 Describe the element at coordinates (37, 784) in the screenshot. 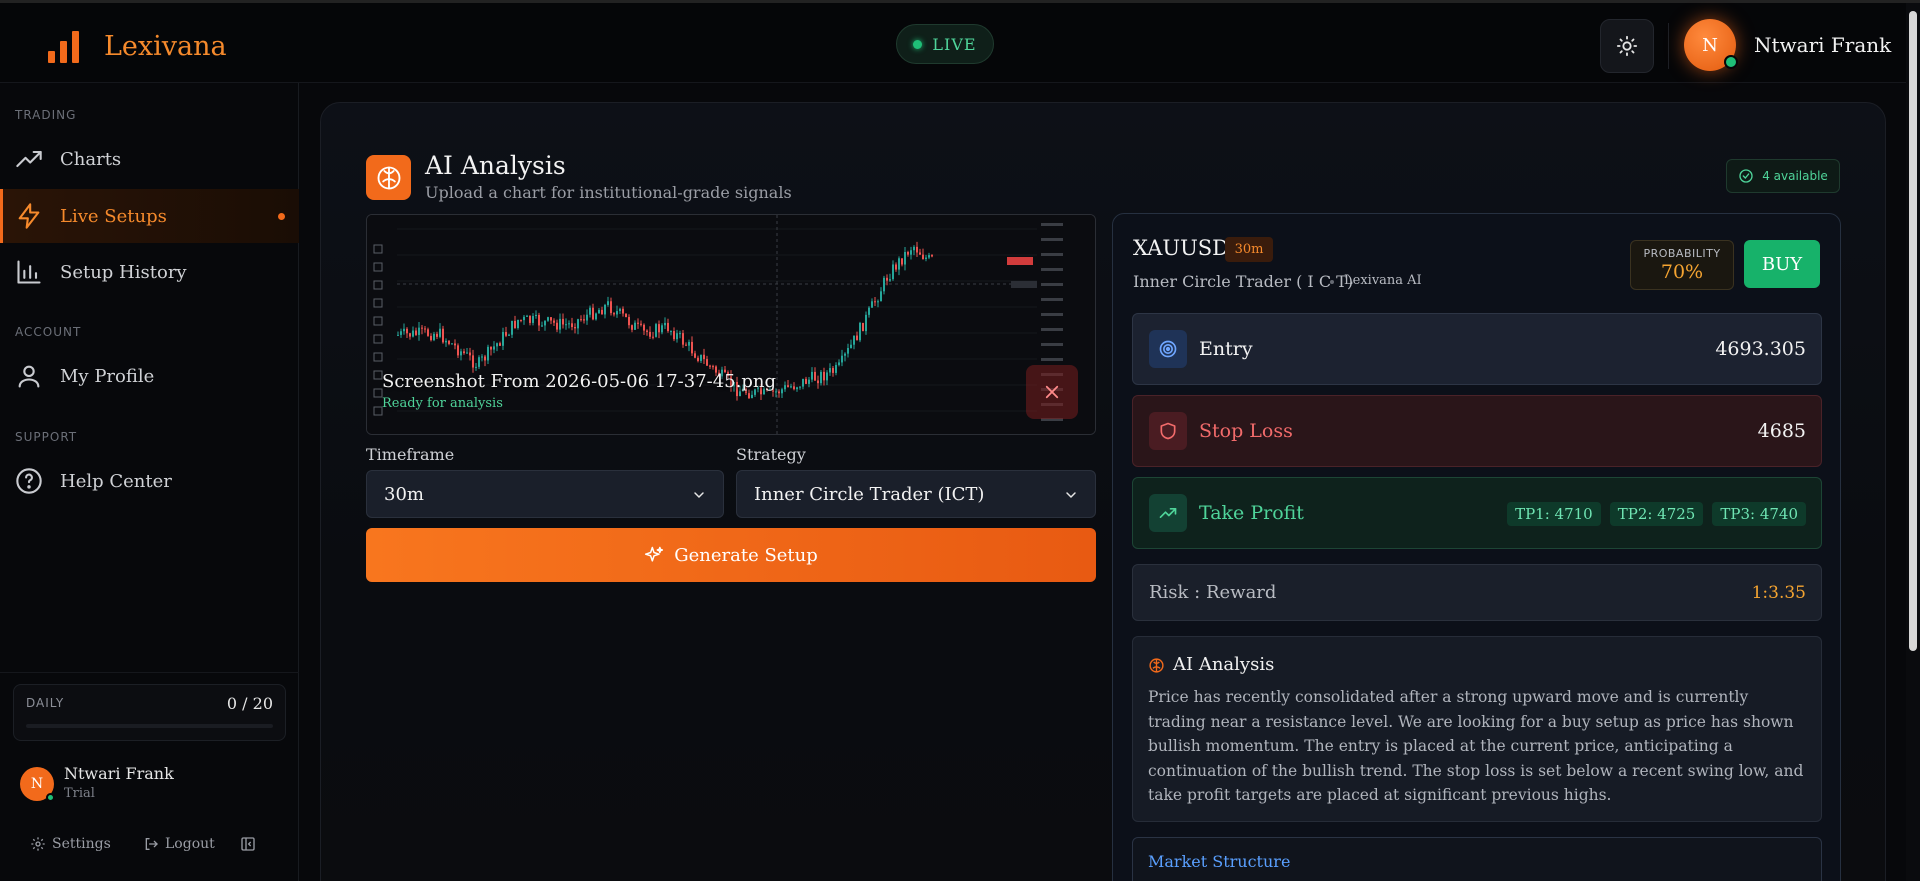

I see `sidebar-user-avatar: N` at that location.